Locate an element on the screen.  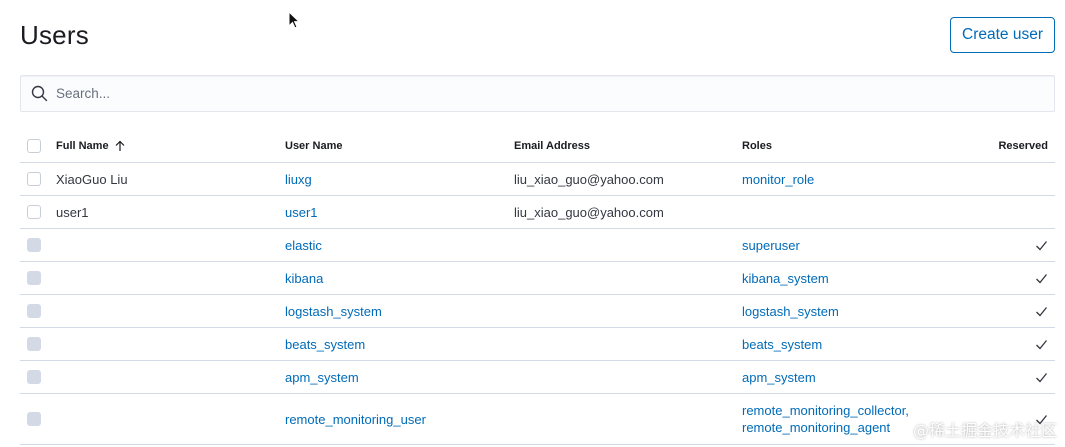
column-header-email: Email Address is located at coordinates (552, 146).